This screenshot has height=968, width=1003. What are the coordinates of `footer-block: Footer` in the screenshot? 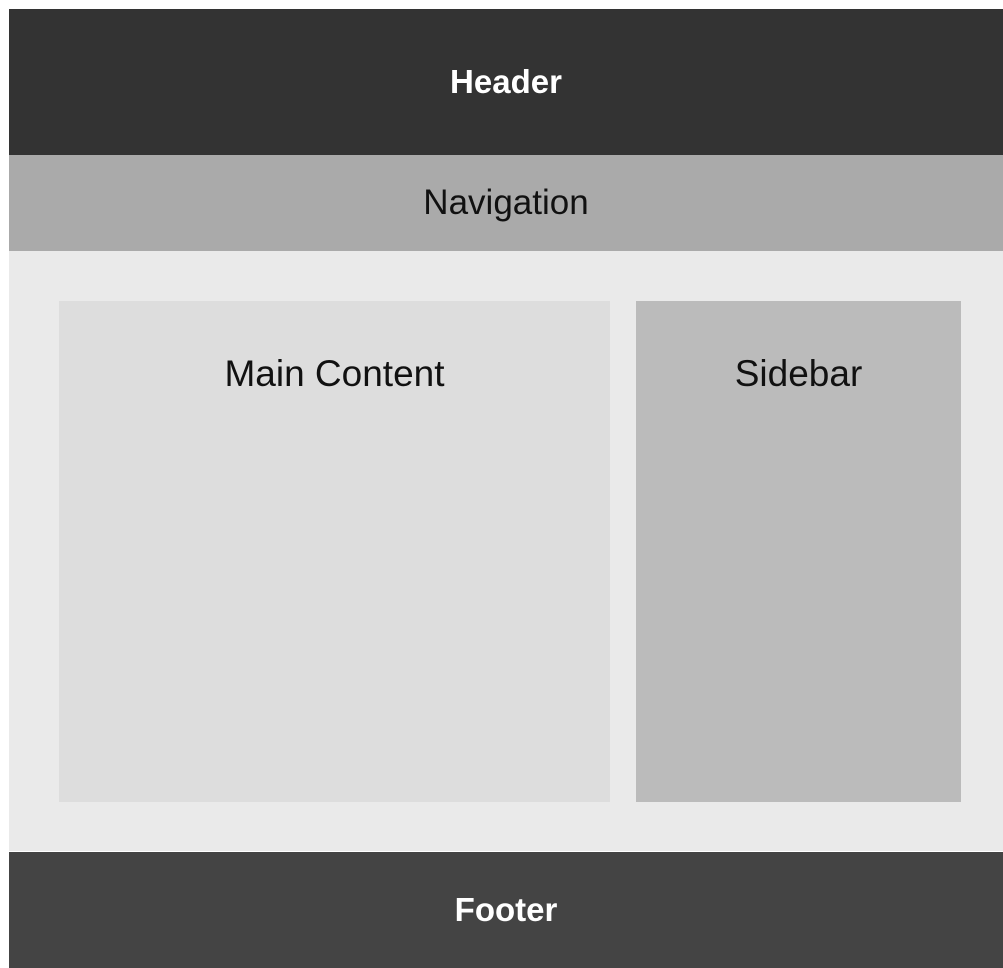 It's located at (506, 910).